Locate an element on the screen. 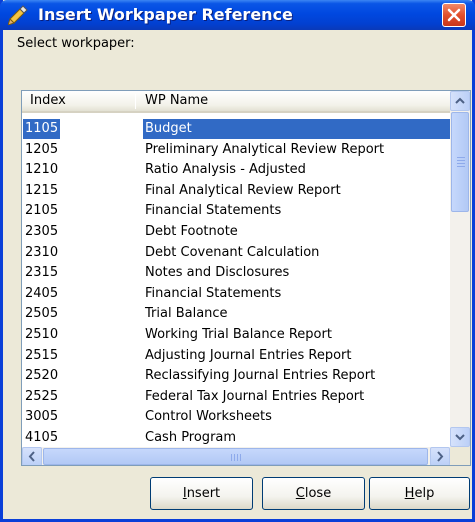  row-wp-name: Notes and Disclosures is located at coordinates (217, 273).